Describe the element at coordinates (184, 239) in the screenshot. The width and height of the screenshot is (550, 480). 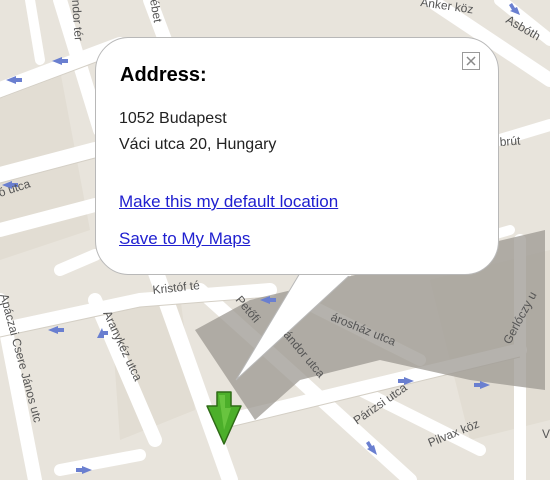
I see `save-to-my-maps-link: Save to My Maps` at that location.